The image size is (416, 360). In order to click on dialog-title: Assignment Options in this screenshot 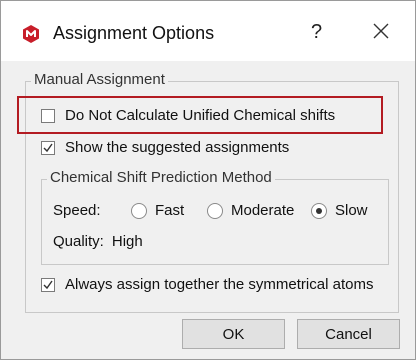, I will do `click(134, 33)`.